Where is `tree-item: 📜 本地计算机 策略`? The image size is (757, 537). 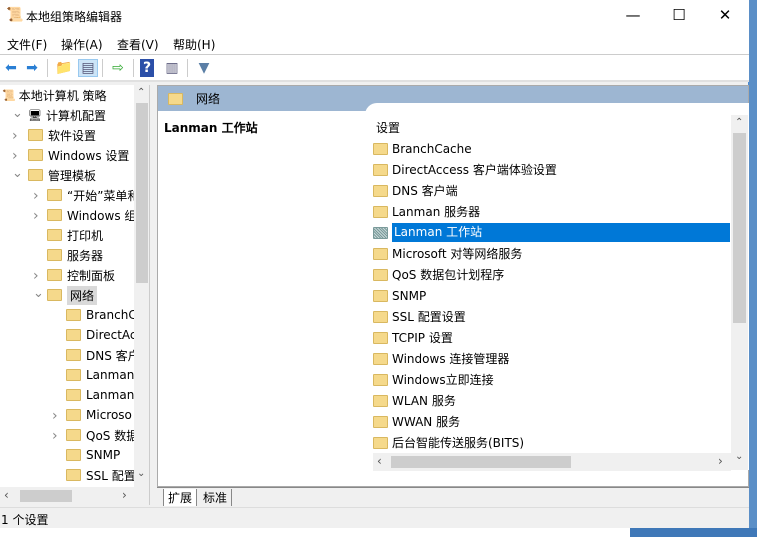 tree-item: 📜 本地计算机 策略 is located at coordinates (54, 95).